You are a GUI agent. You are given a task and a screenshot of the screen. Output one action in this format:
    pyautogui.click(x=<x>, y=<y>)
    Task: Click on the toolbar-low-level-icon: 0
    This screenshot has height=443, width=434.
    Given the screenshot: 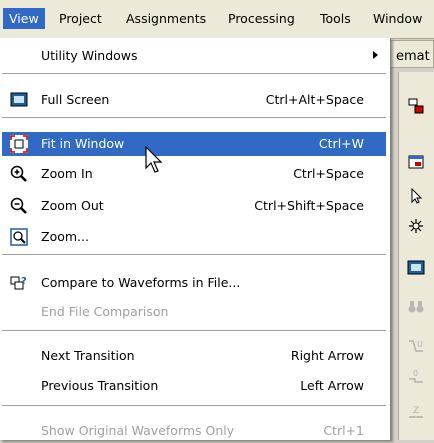 What is the action you would take?
    pyautogui.click(x=416, y=376)
    